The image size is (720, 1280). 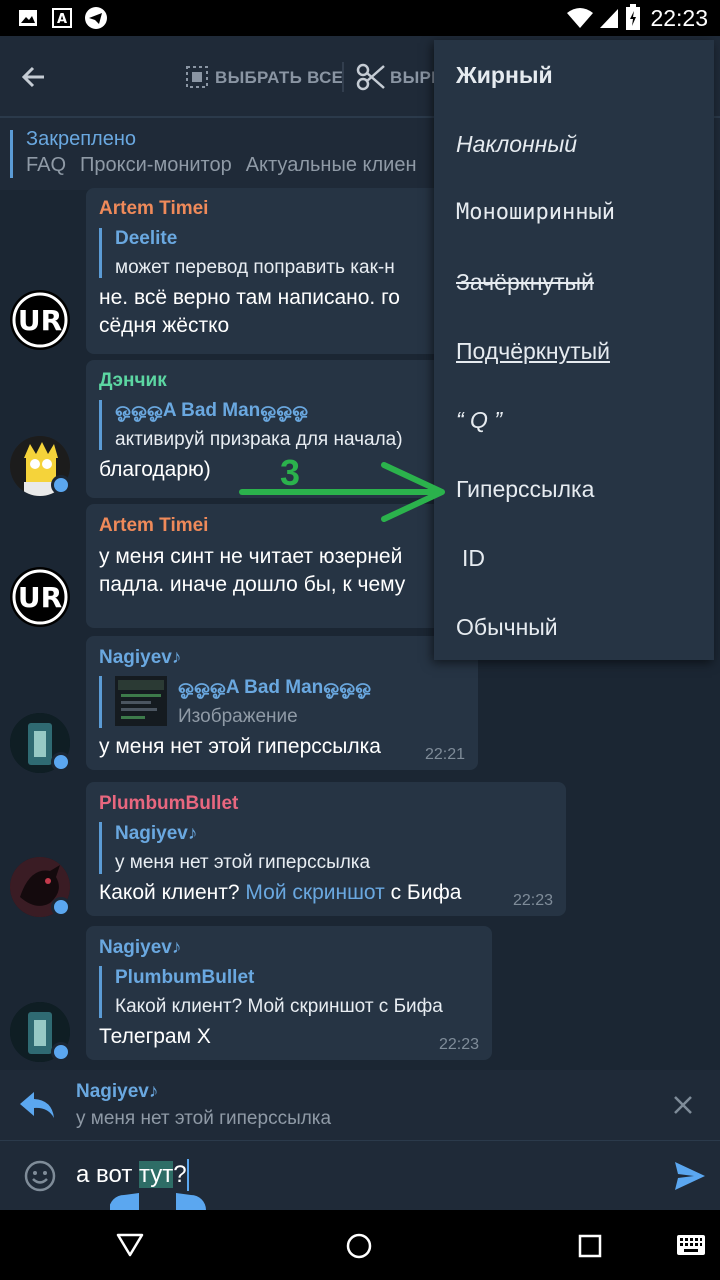 I want to click on battery-icon, so click(x=633, y=17).